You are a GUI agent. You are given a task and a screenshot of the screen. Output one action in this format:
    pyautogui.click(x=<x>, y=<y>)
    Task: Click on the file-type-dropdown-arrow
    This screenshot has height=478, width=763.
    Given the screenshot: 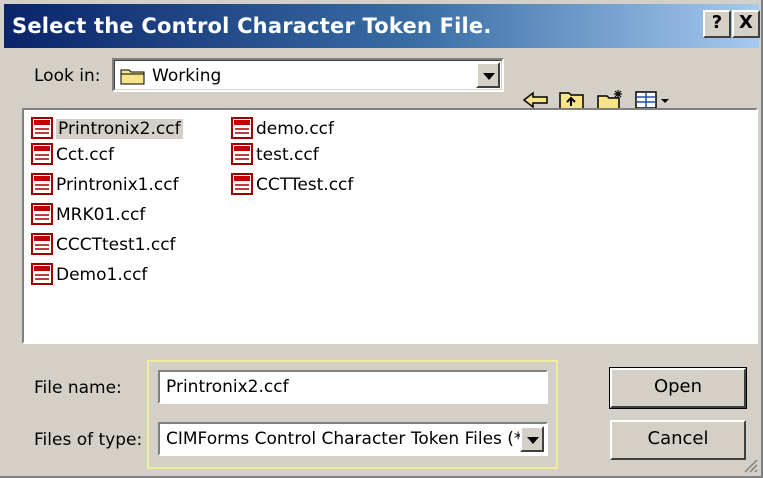 What is the action you would take?
    pyautogui.click(x=532, y=439)
    